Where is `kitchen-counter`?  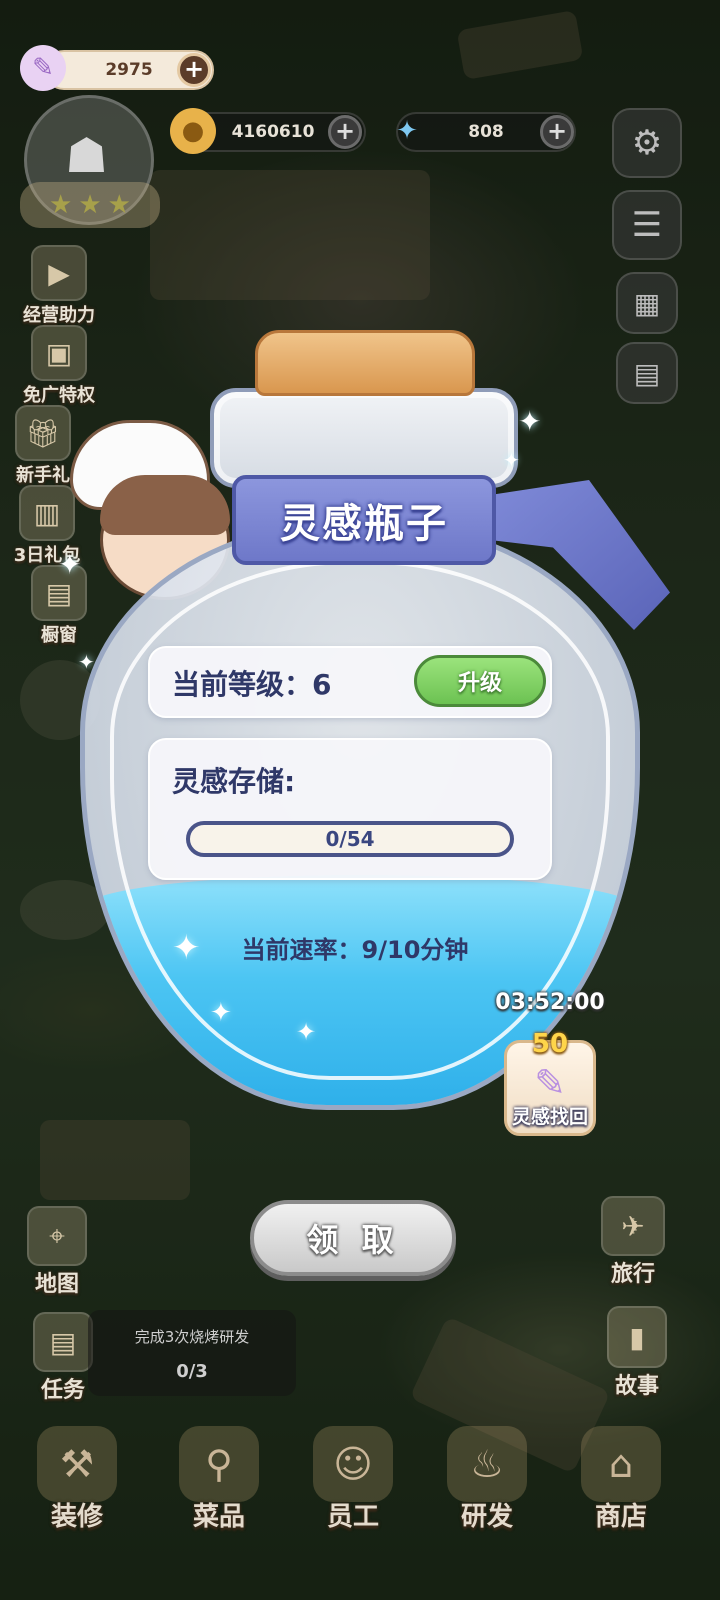 kitchen-counter is located at coordinates (290, 235).